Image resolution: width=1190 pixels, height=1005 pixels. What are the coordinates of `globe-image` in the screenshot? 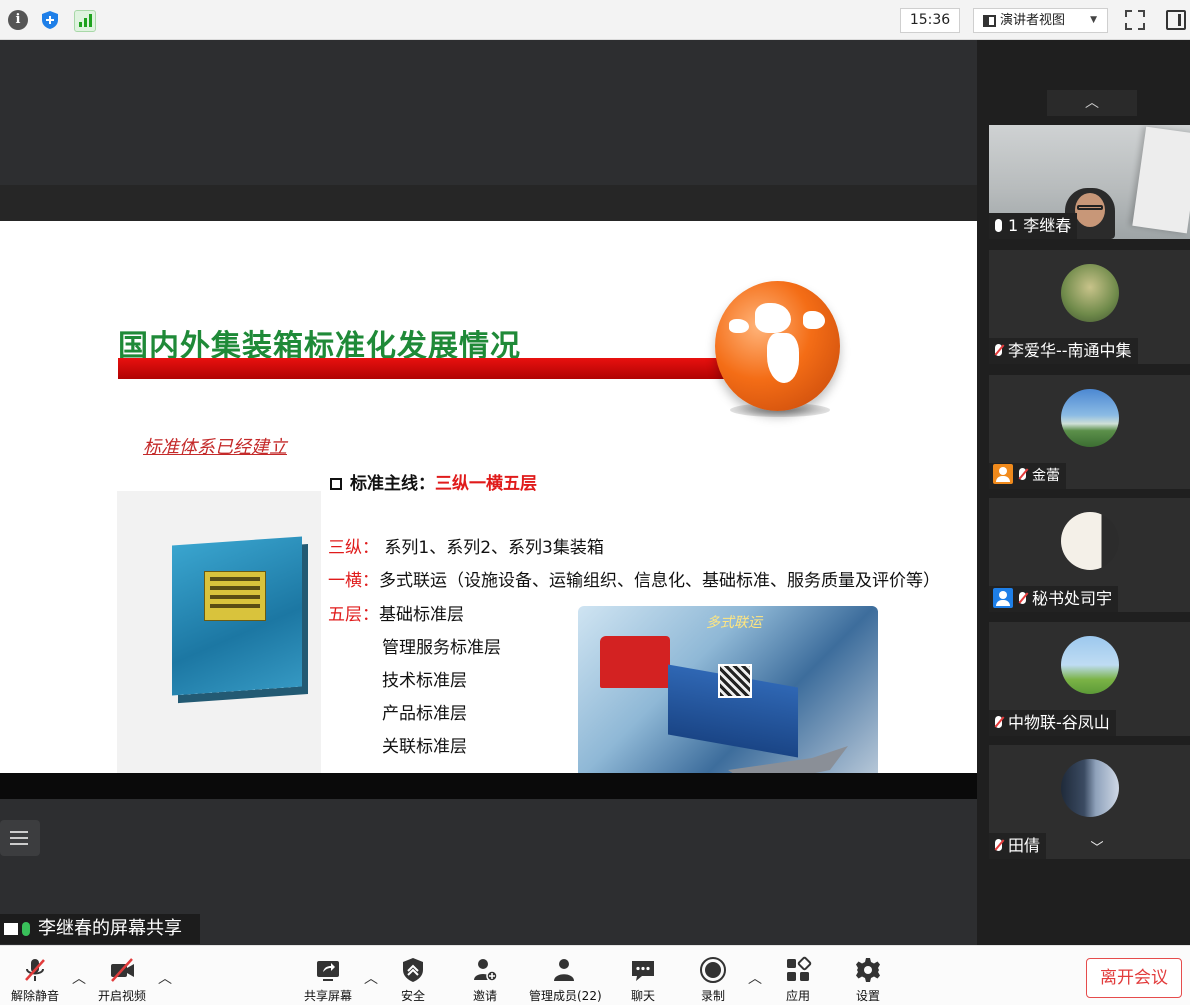 It's located at (777, 346).